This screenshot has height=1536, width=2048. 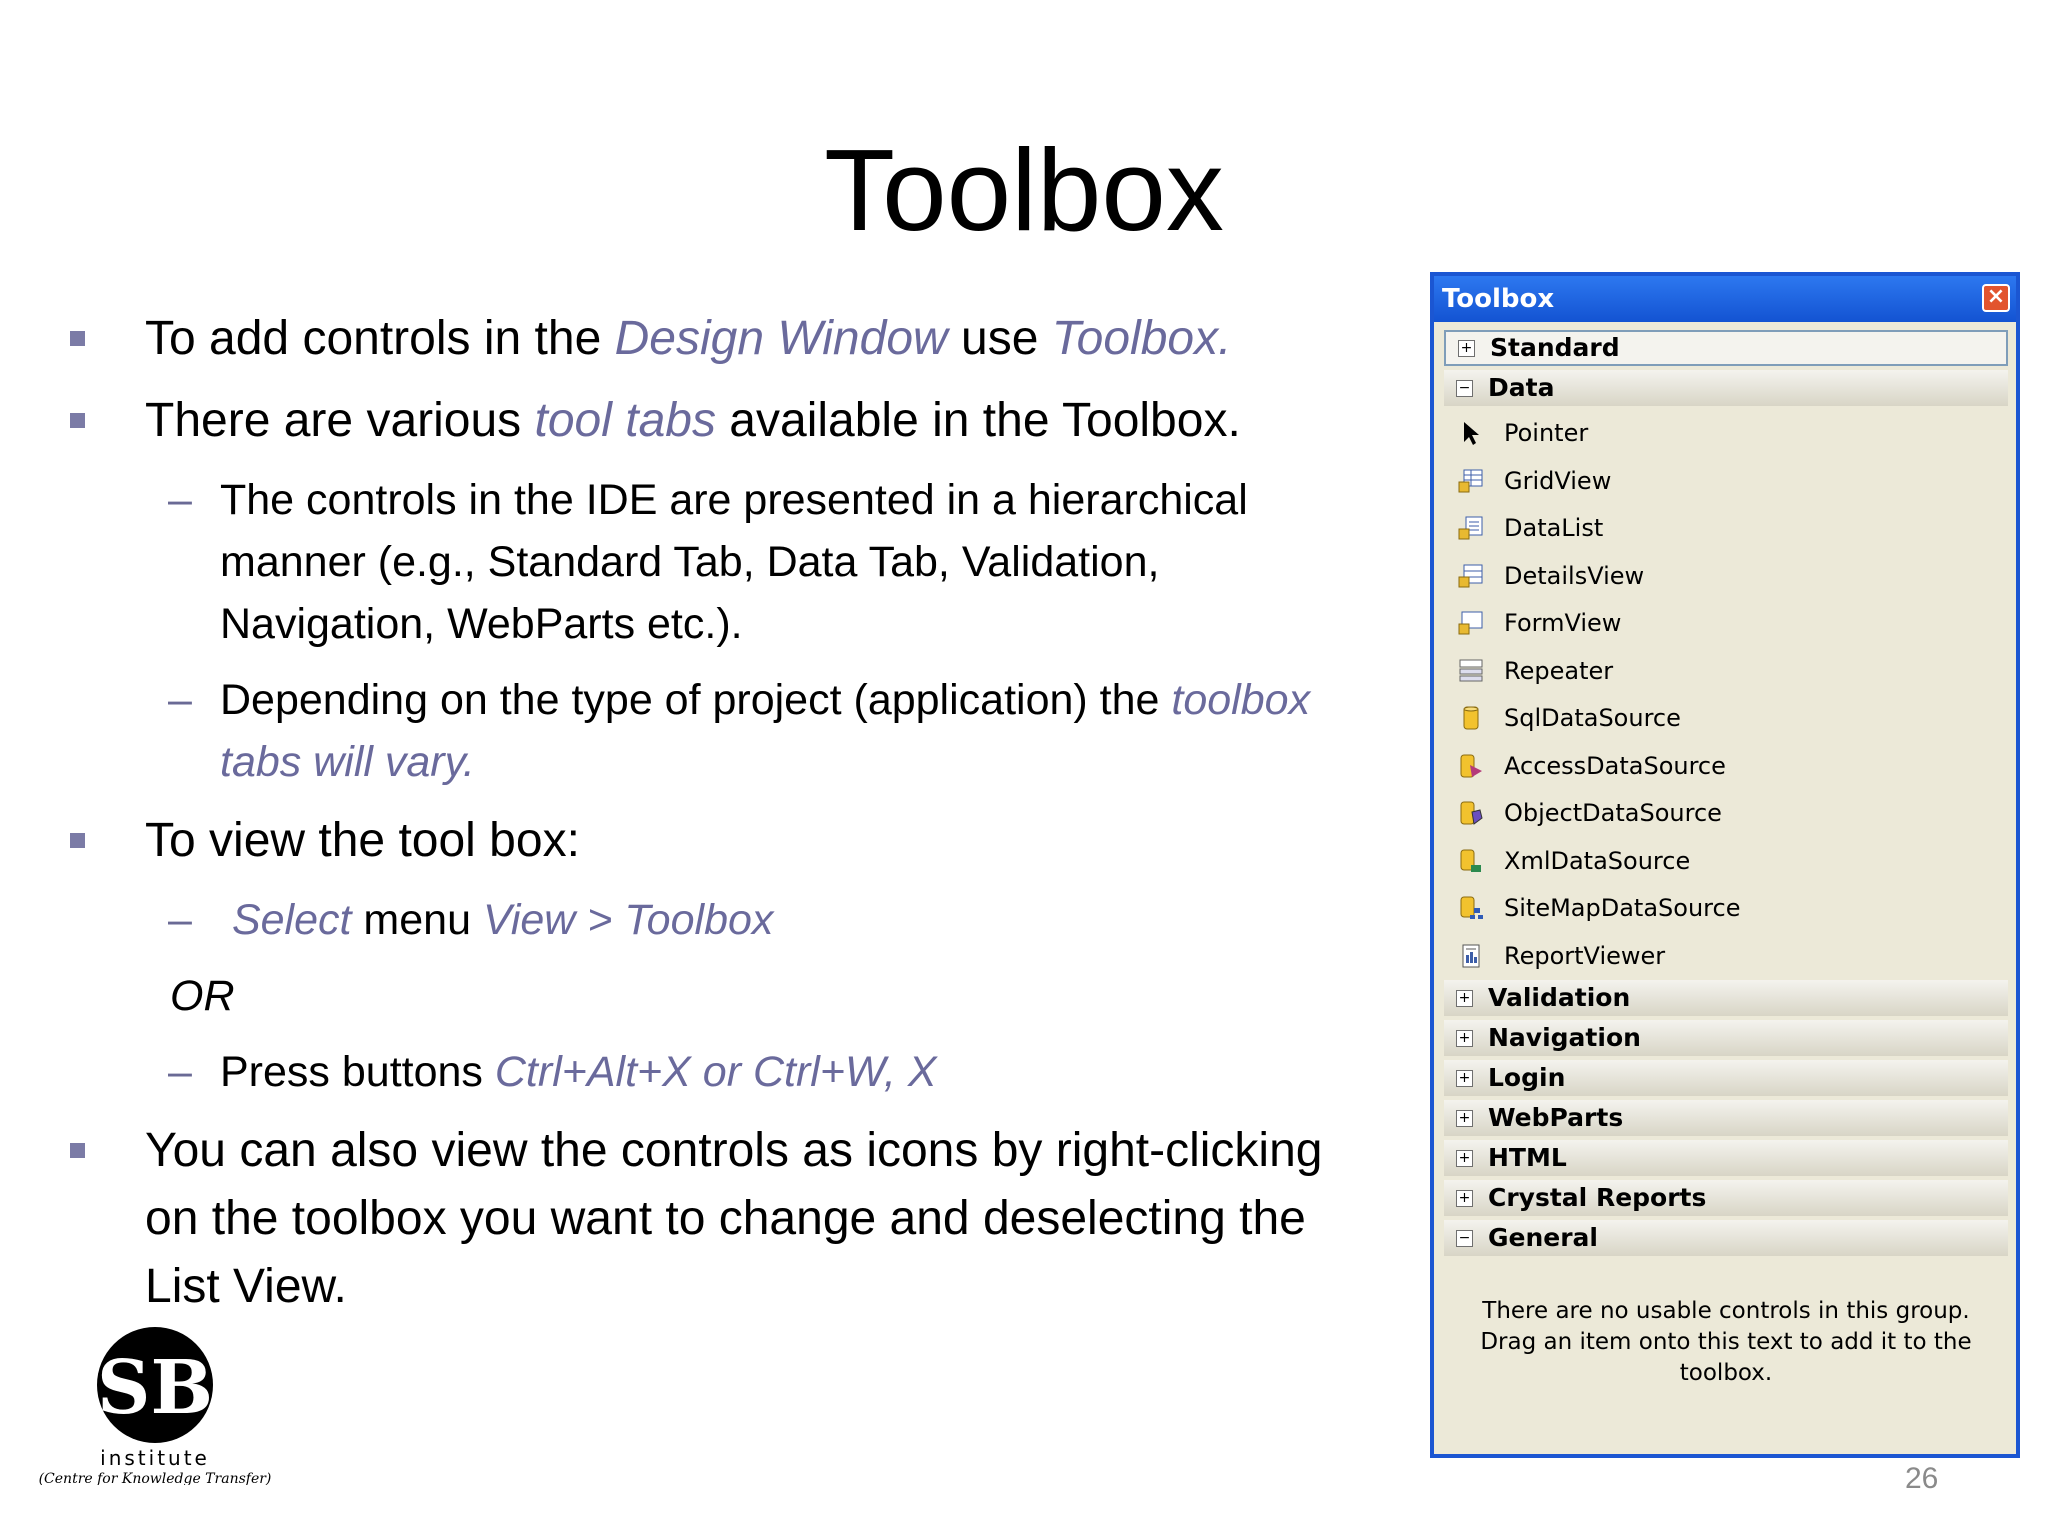 What do you see at coordinates (1922, 1478) in the screenshot?
I see `page-number: 26` at bounding box center [1922, 1478].